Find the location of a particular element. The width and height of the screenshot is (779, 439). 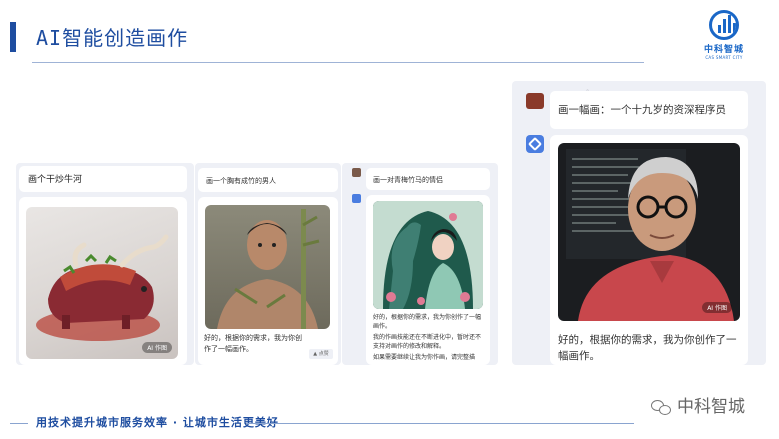

cube-icon is located at coordinates (535, 144).